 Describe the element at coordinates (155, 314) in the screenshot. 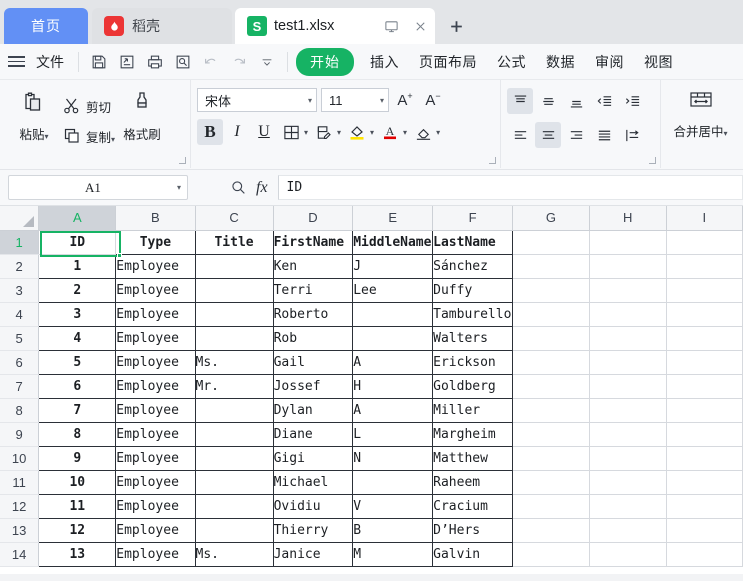

I see `cell-B4: Employee` at that location.